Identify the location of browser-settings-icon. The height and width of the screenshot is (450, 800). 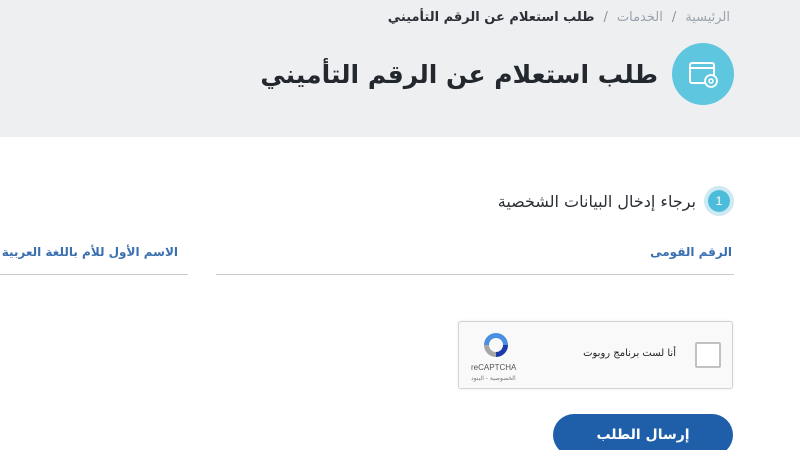
(703, 74).